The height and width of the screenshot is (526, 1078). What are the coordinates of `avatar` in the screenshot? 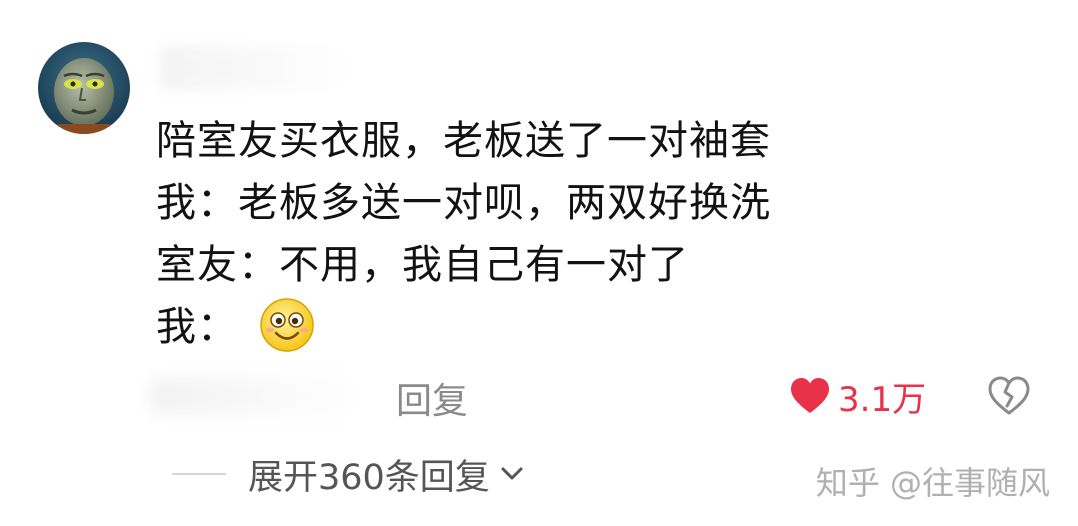 It's located at (84, 88).